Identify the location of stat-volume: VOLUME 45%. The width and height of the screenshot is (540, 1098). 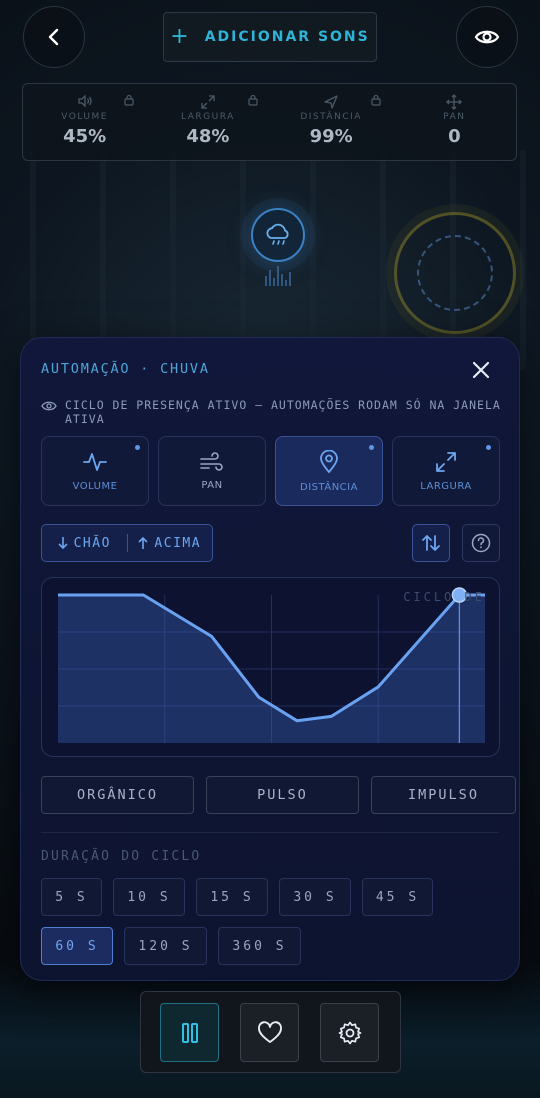
(84, 122).